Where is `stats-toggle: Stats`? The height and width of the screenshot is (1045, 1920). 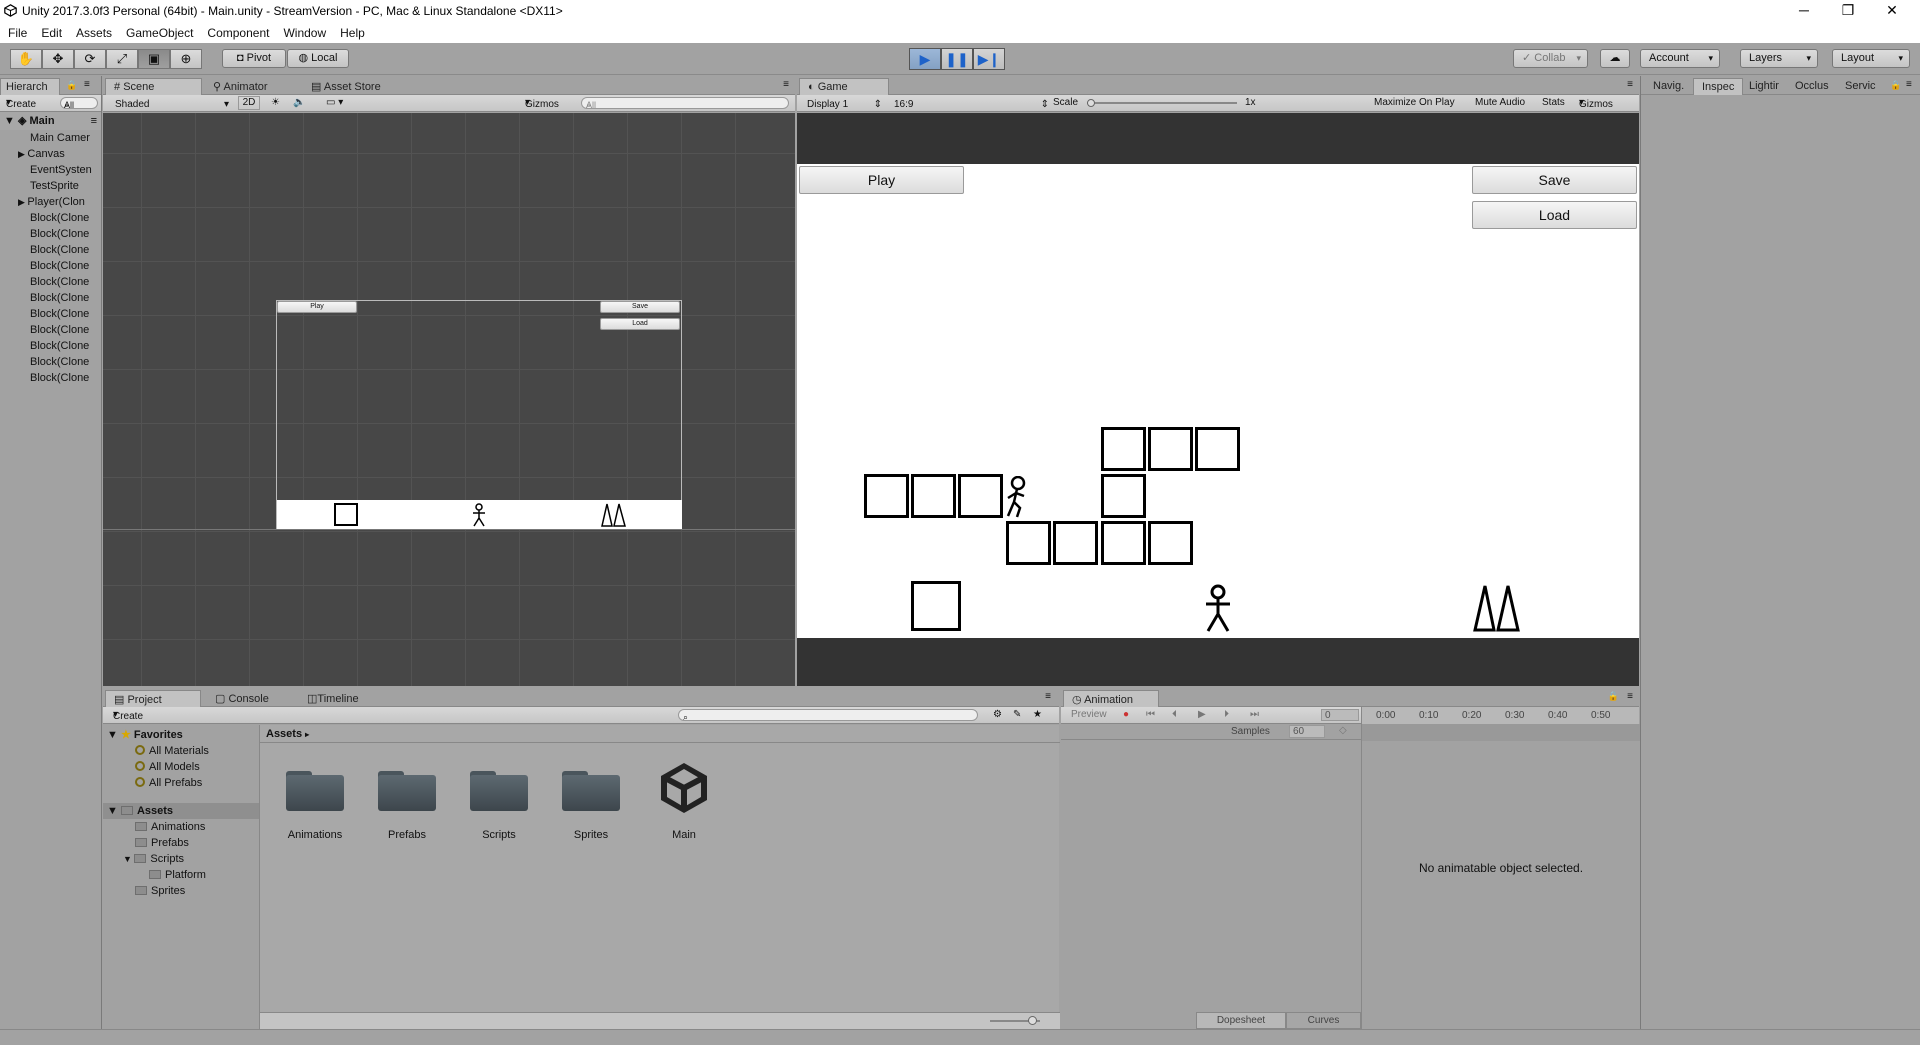 stats-toggle: Stats is located at coordinates (1553, 102).